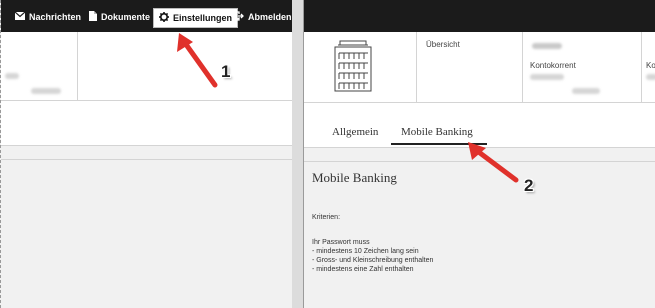  What do you see at coordinates (553, 65) in the screenshot?
I see `account-type-label: Kontokorrent` at bounding box center [553, 65].